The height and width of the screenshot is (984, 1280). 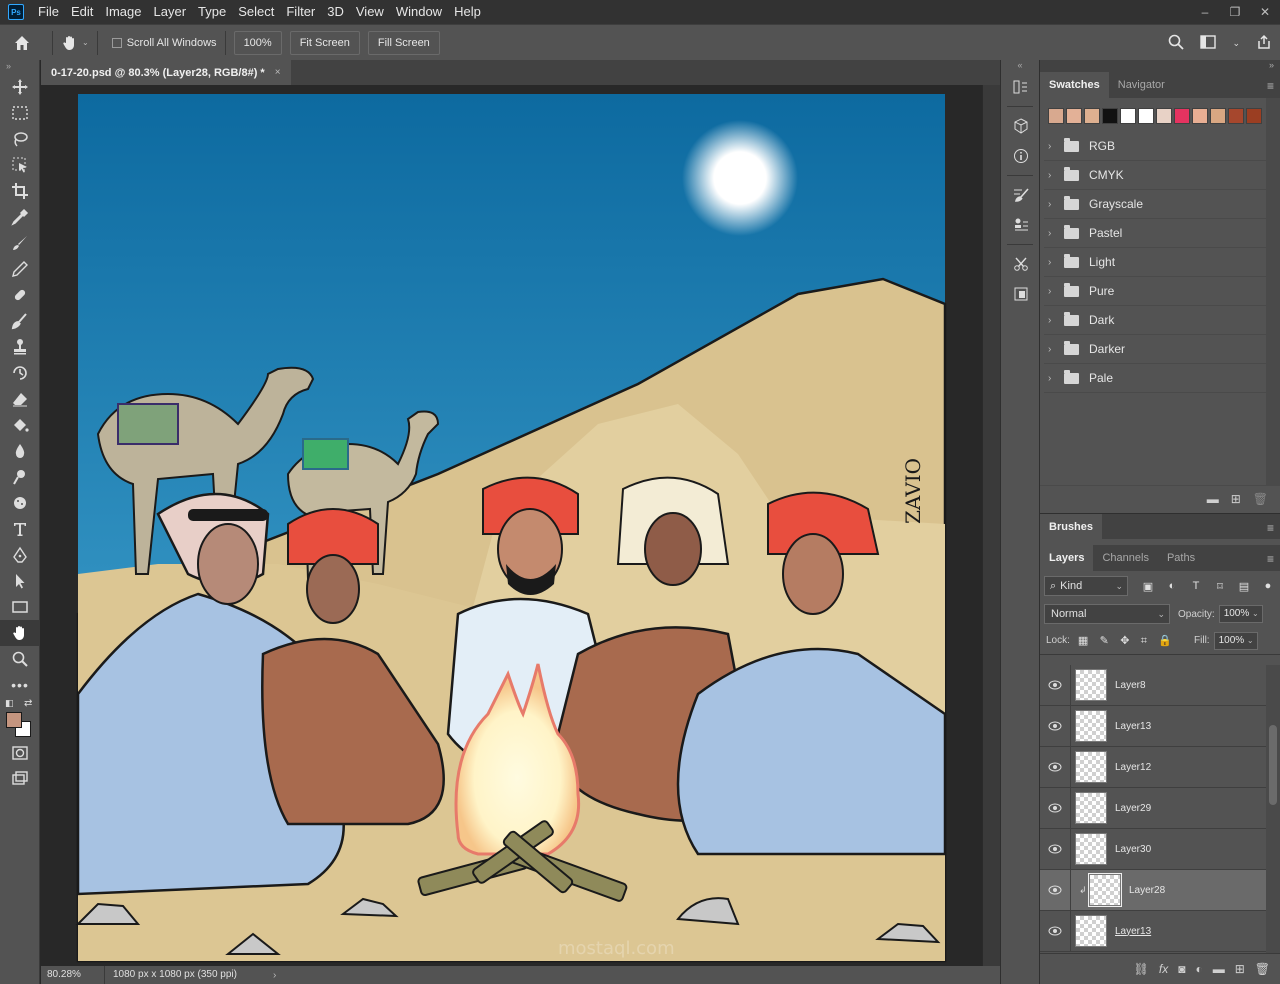 What do you see at coordinates (1181, 969) in the screenshot?
I see `add-mask-icon: ◙` at bounding box center [1181, 969].